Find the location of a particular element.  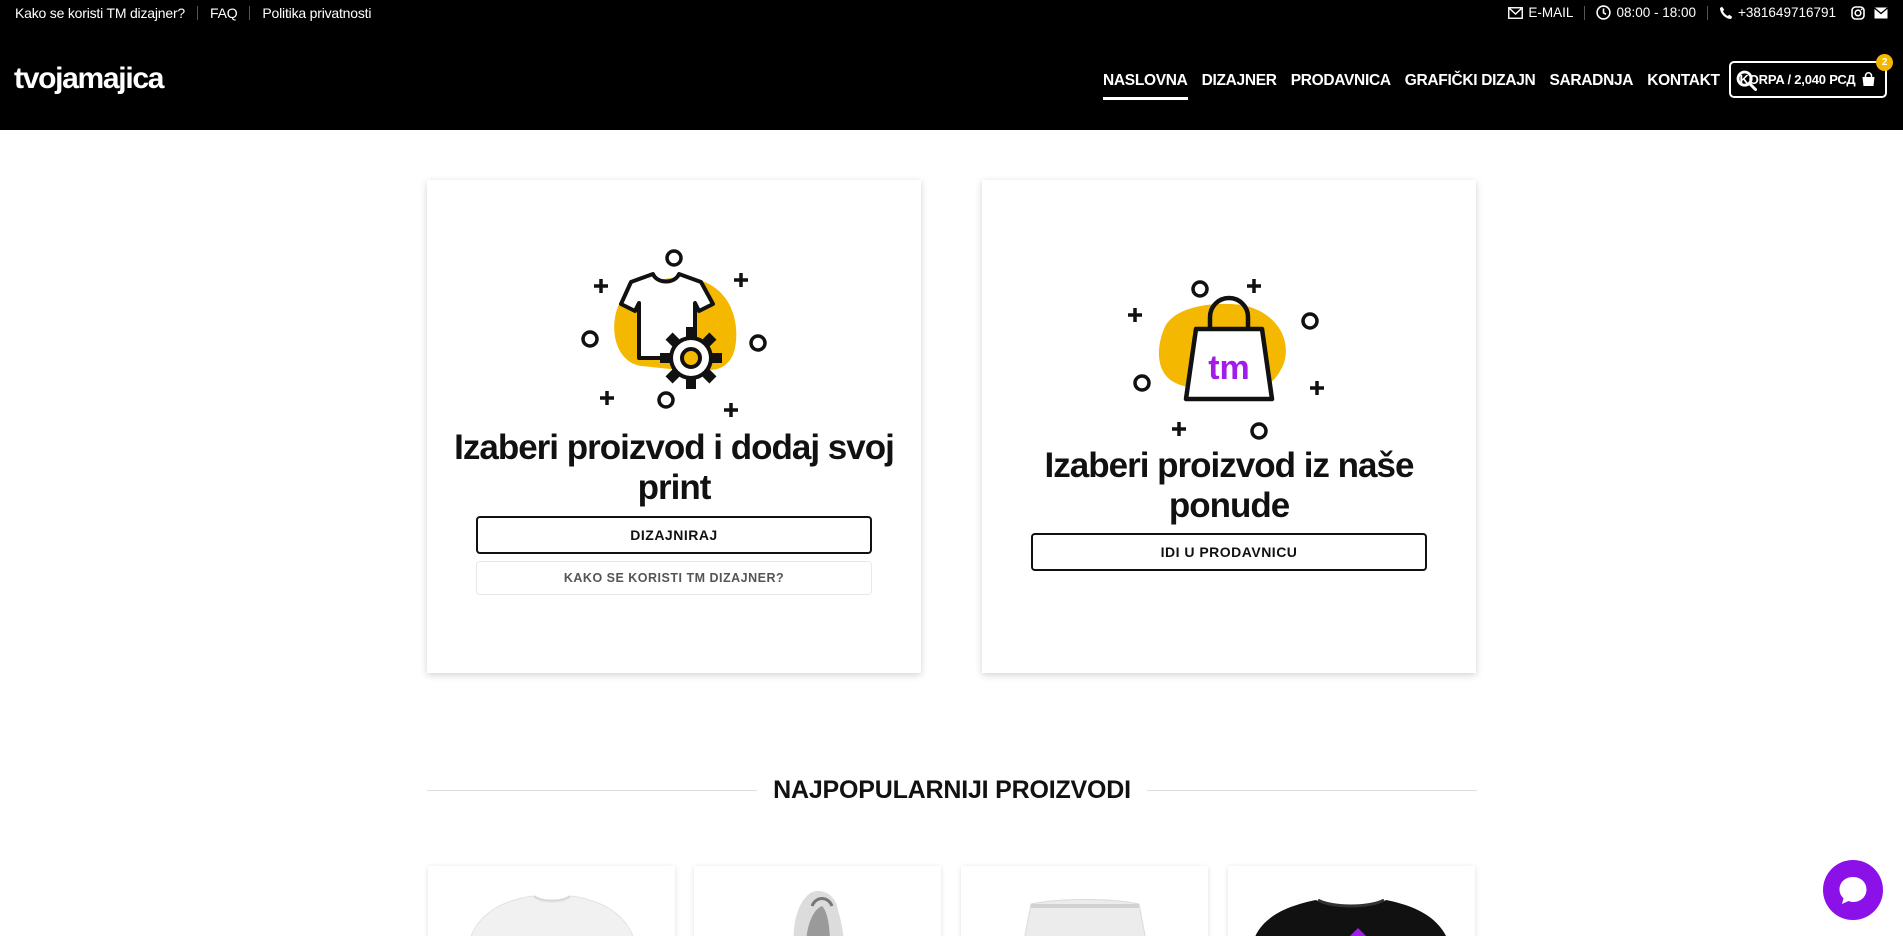

section-title: NAJPOPULARNIJI PROIZVODI is located at coordinates (952, 789).